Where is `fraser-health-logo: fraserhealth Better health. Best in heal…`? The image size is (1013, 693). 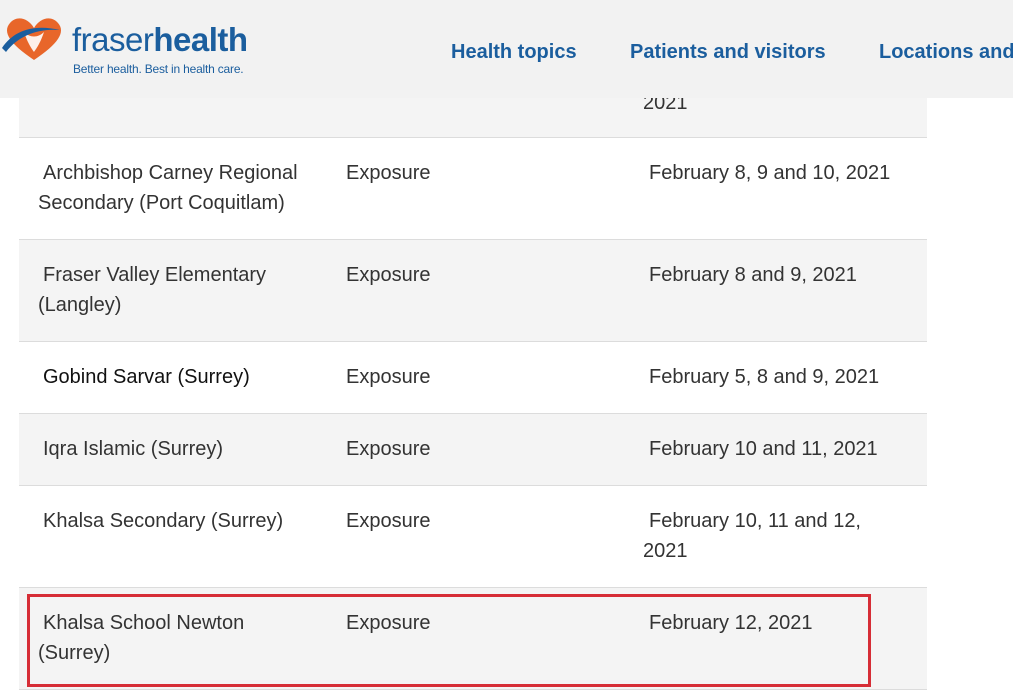
fraser-health-logo: fraserhealth Better health. Best in heal… is located at coordinates (124, 45).